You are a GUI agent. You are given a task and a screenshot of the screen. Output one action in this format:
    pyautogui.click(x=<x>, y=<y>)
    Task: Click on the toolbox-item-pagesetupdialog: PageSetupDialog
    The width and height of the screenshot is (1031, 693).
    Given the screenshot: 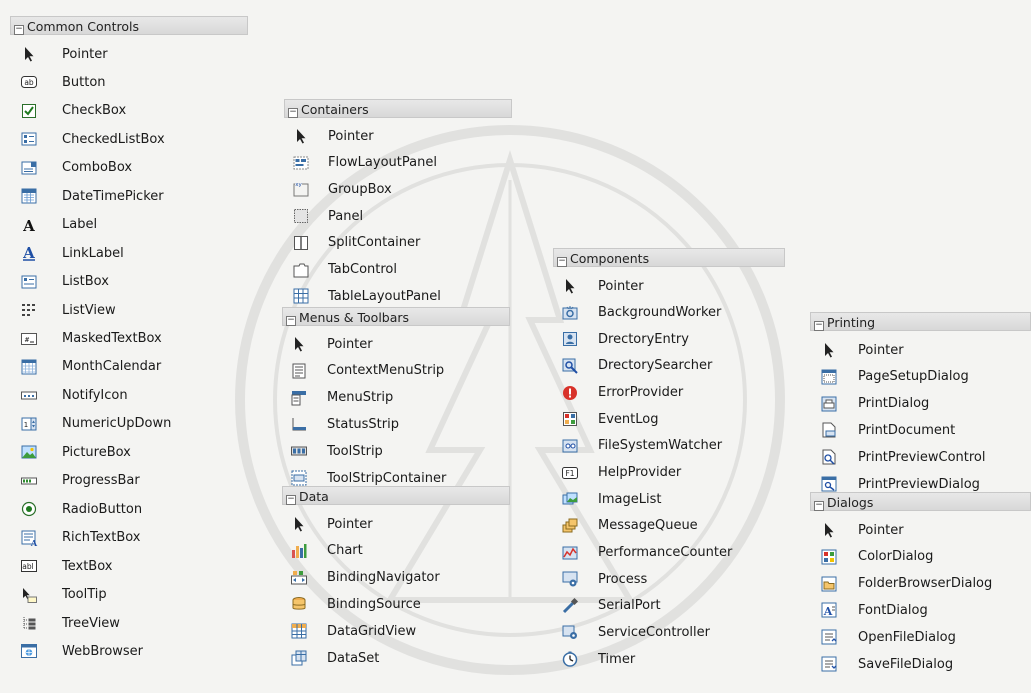 What is the action you would take?
    pyautogui.click(x=889, y=377)
    